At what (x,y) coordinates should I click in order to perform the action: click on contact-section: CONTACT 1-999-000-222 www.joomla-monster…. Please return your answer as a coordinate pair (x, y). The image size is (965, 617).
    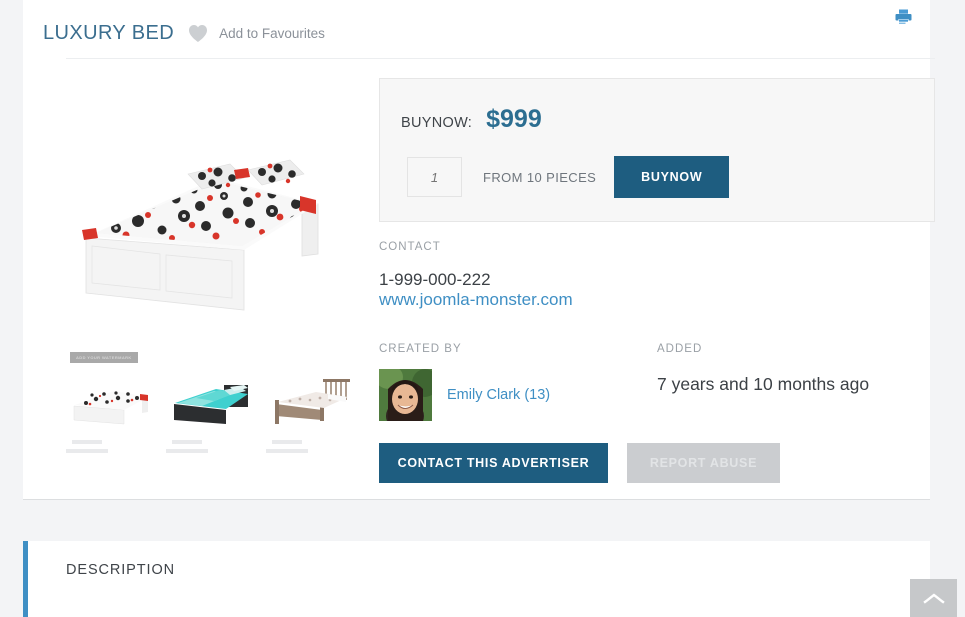
    Looking at the image, I should click on (657, 275).